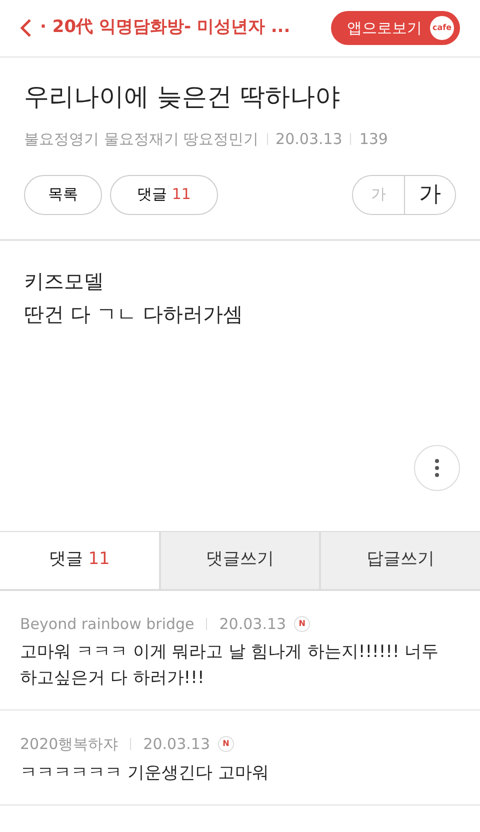  I want to click on more-icon, so click(437, 467).